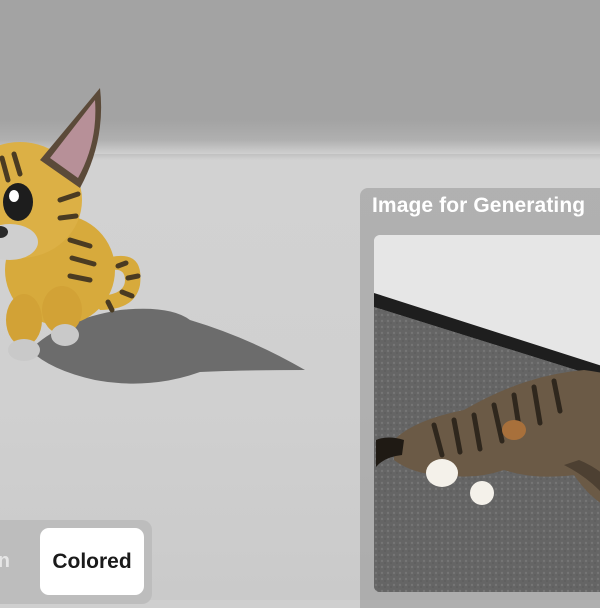 The image size is (600, 608). What do you see at coordinates (92, 561) in the screenshot?
I see `mode-option-colored: Colored` at bounding box center [92, 561].